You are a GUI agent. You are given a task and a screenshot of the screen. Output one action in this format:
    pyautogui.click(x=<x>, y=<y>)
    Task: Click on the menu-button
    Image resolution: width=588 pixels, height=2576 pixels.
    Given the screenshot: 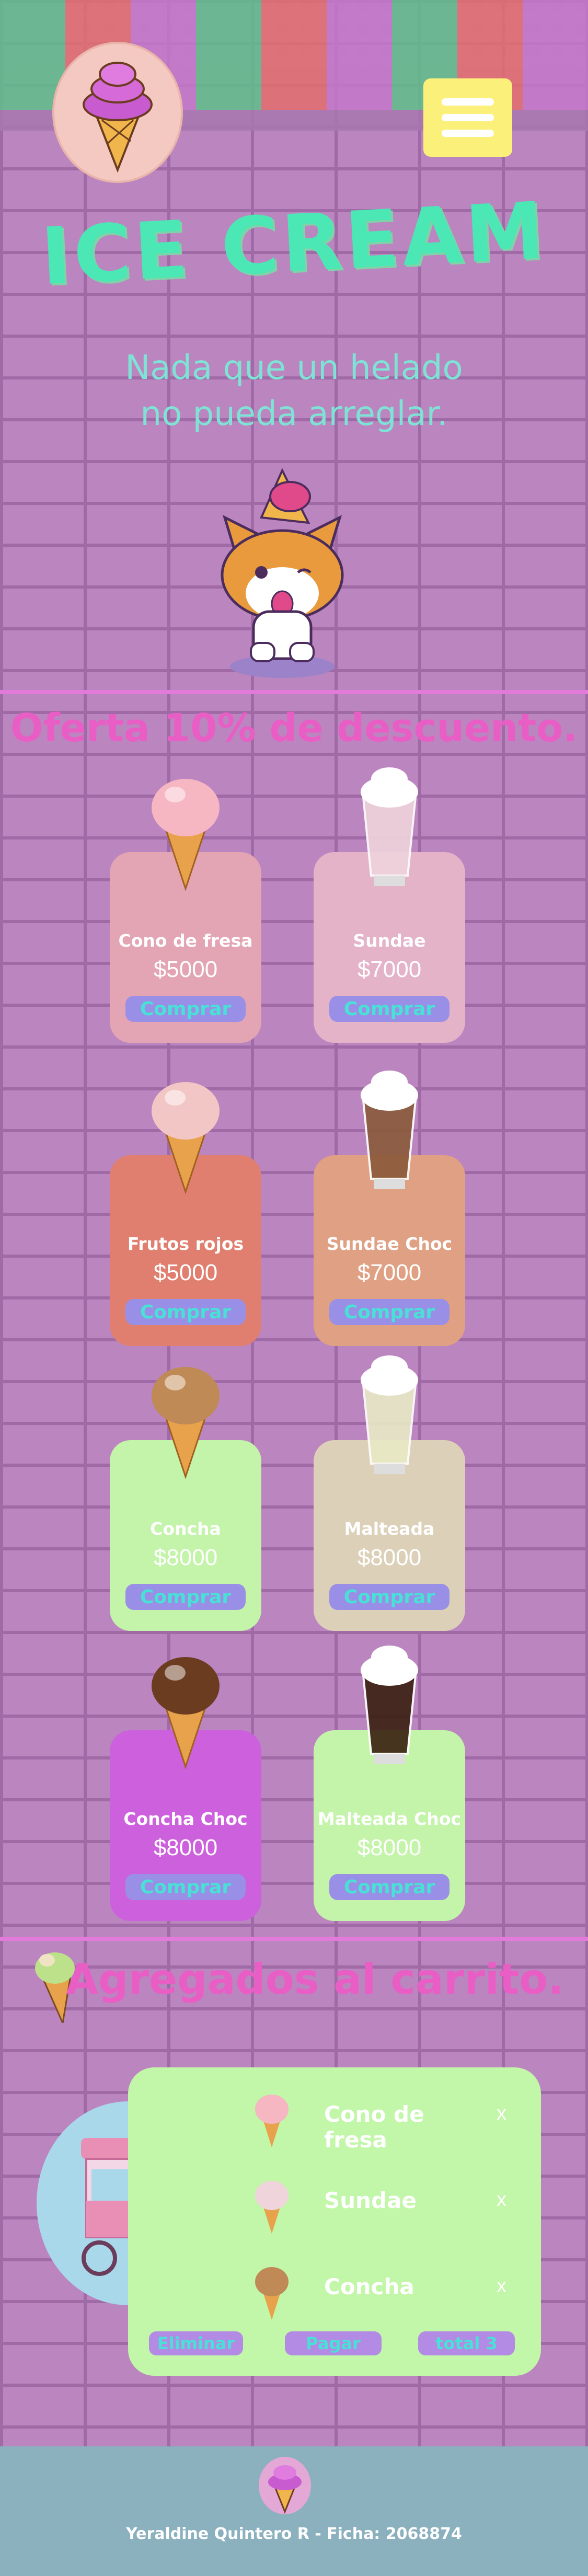 What is the action you would take?
    pyautogui.click(x=467, y=117)
    